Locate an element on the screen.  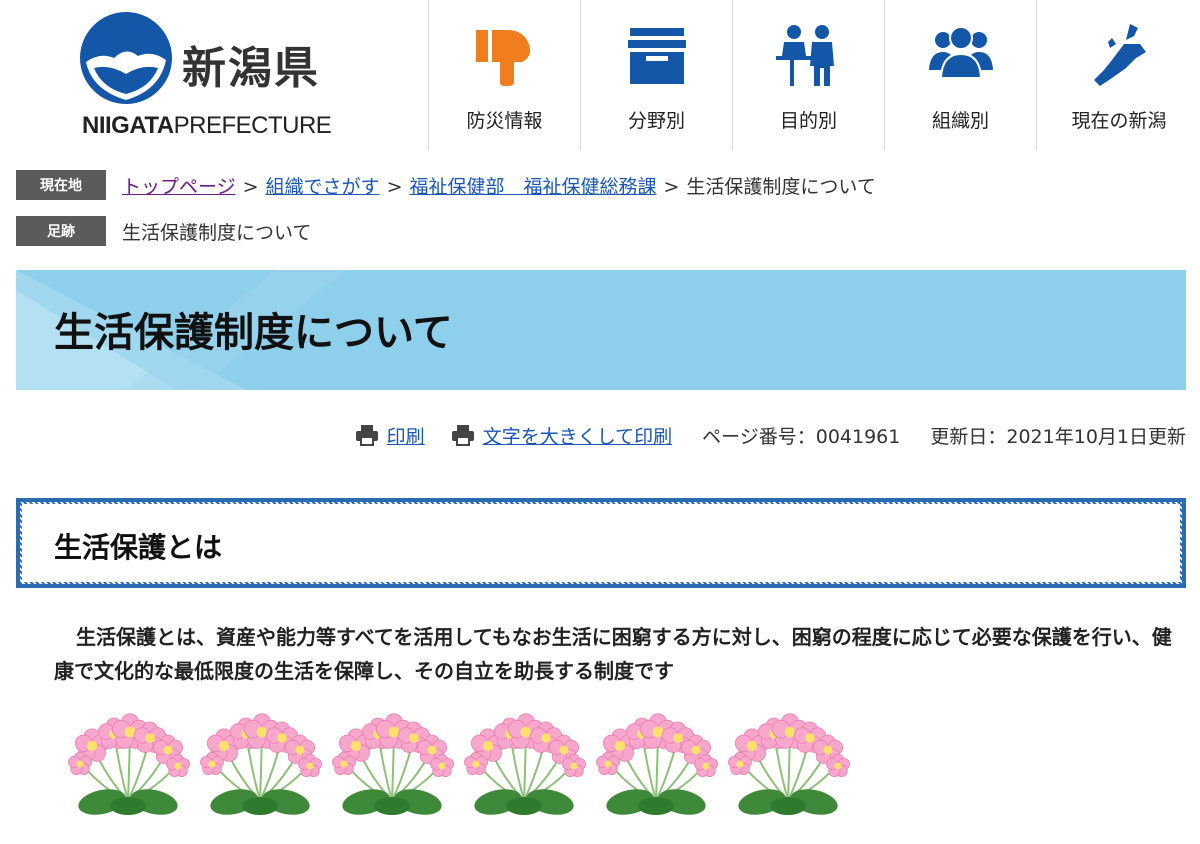
people-counter-icon is located at coordinates (804, 55).